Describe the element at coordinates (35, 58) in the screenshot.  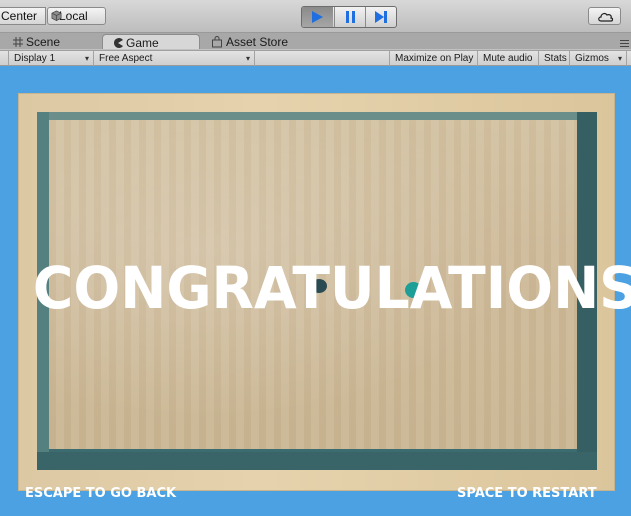
I see `display-select-value: Display 1` at that location.